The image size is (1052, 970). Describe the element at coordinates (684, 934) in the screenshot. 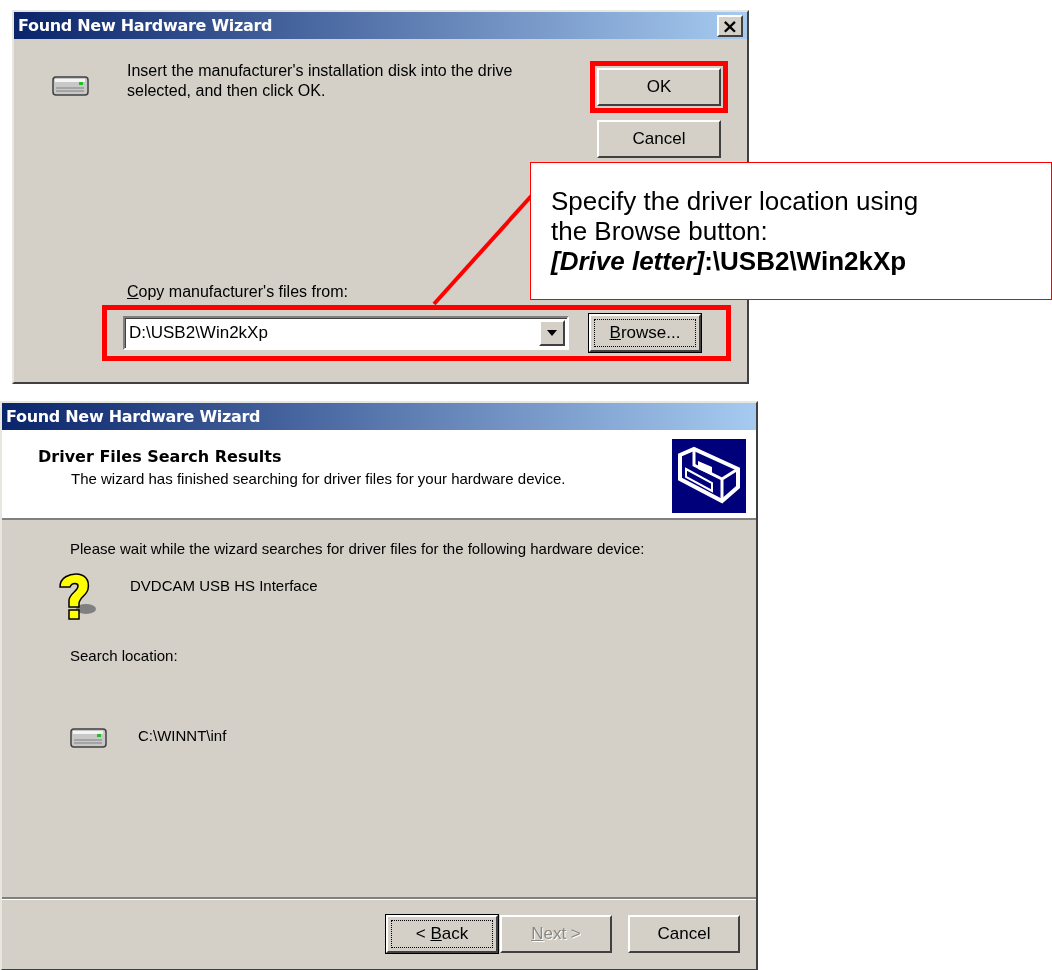

I see `wizard-button: Cancel` at that location.